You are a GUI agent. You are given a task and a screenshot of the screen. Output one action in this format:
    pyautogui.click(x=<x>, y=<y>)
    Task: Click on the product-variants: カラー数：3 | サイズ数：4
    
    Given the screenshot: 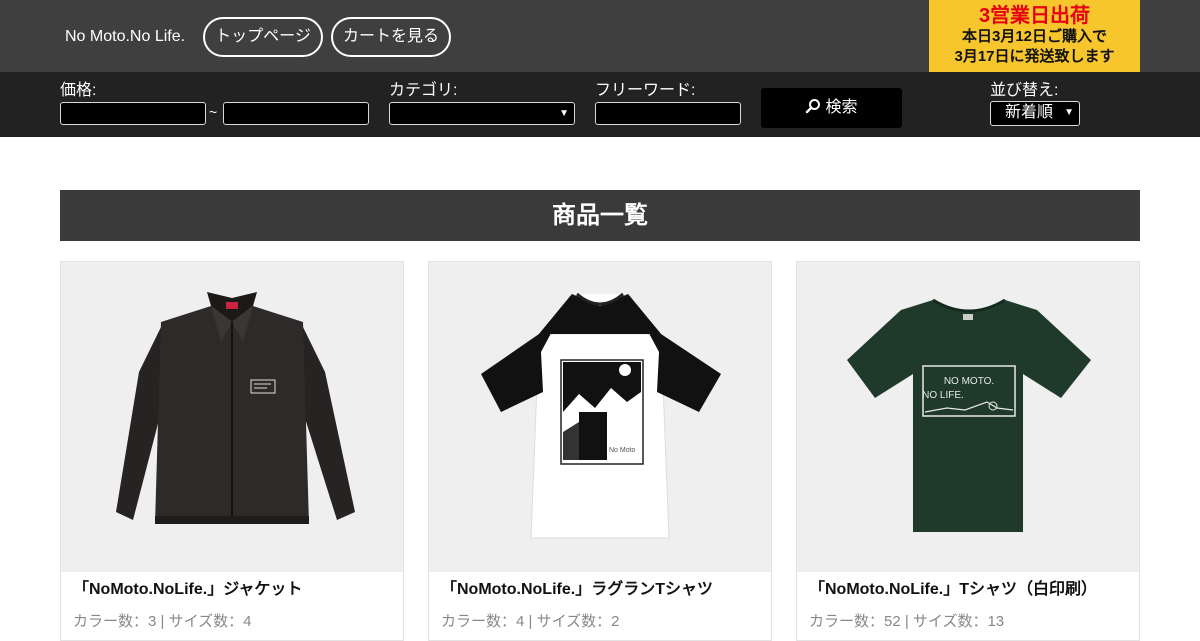 What is the action you would take?
    pyautogui.click(x=162, y=621)
    